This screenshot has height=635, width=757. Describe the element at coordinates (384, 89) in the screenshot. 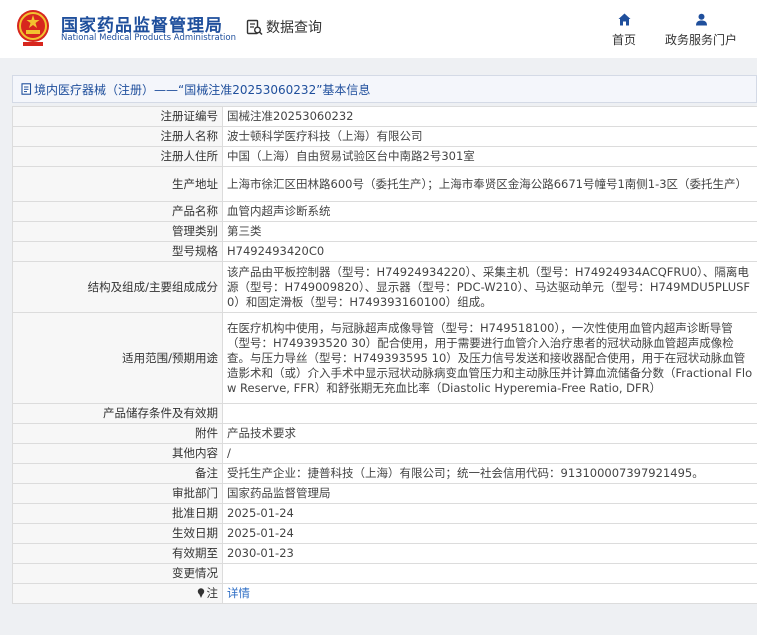

I see `breadcrumb: 境内医疗器械（注册）——“国械注准20253060232”基本信息` at that location.